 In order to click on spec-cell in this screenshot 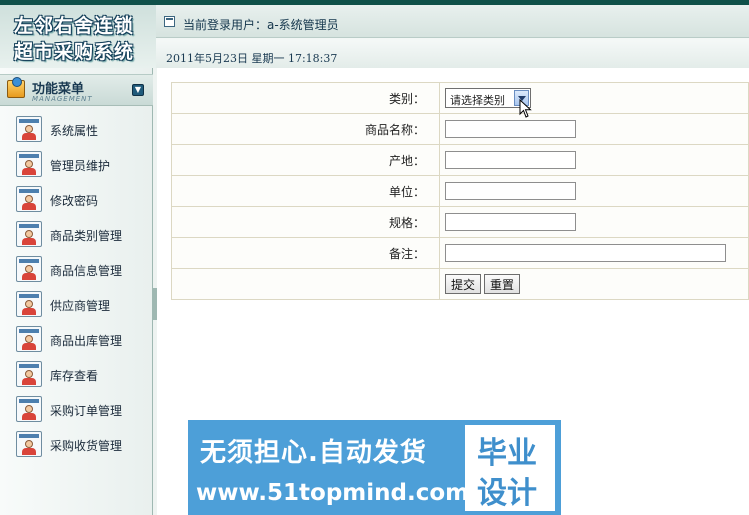, I will do `click(594, 222)`.